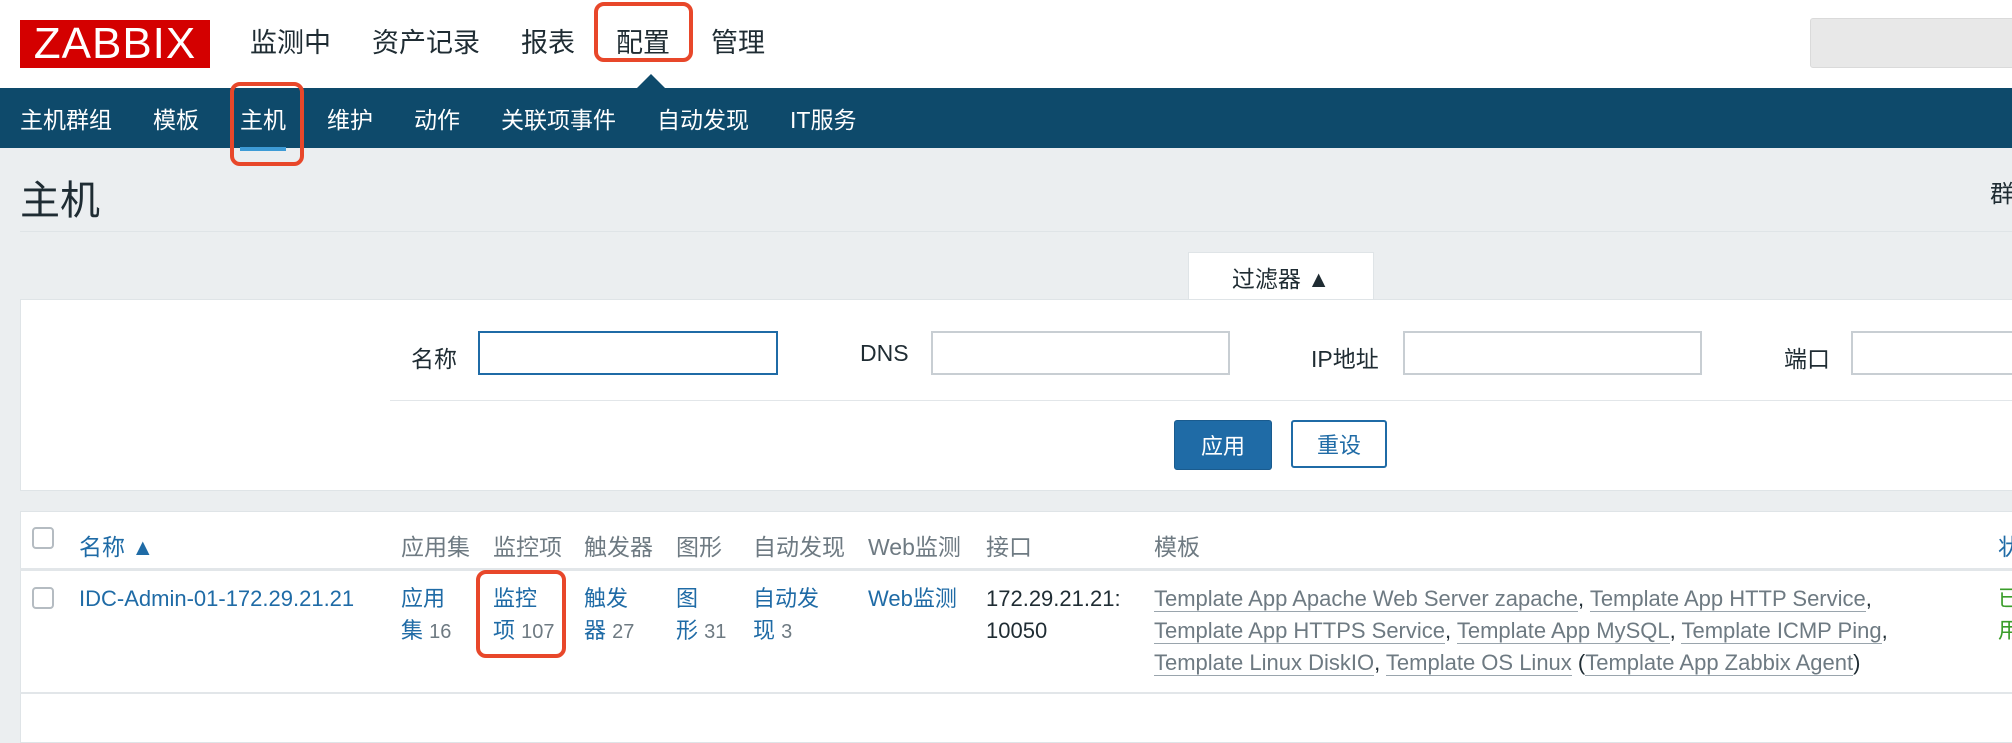 The image size is (2012, 743). Describe the element at coordinates (115, 43) in the screenshot. I see `zabbix-logo: ZABBIX` at that location.